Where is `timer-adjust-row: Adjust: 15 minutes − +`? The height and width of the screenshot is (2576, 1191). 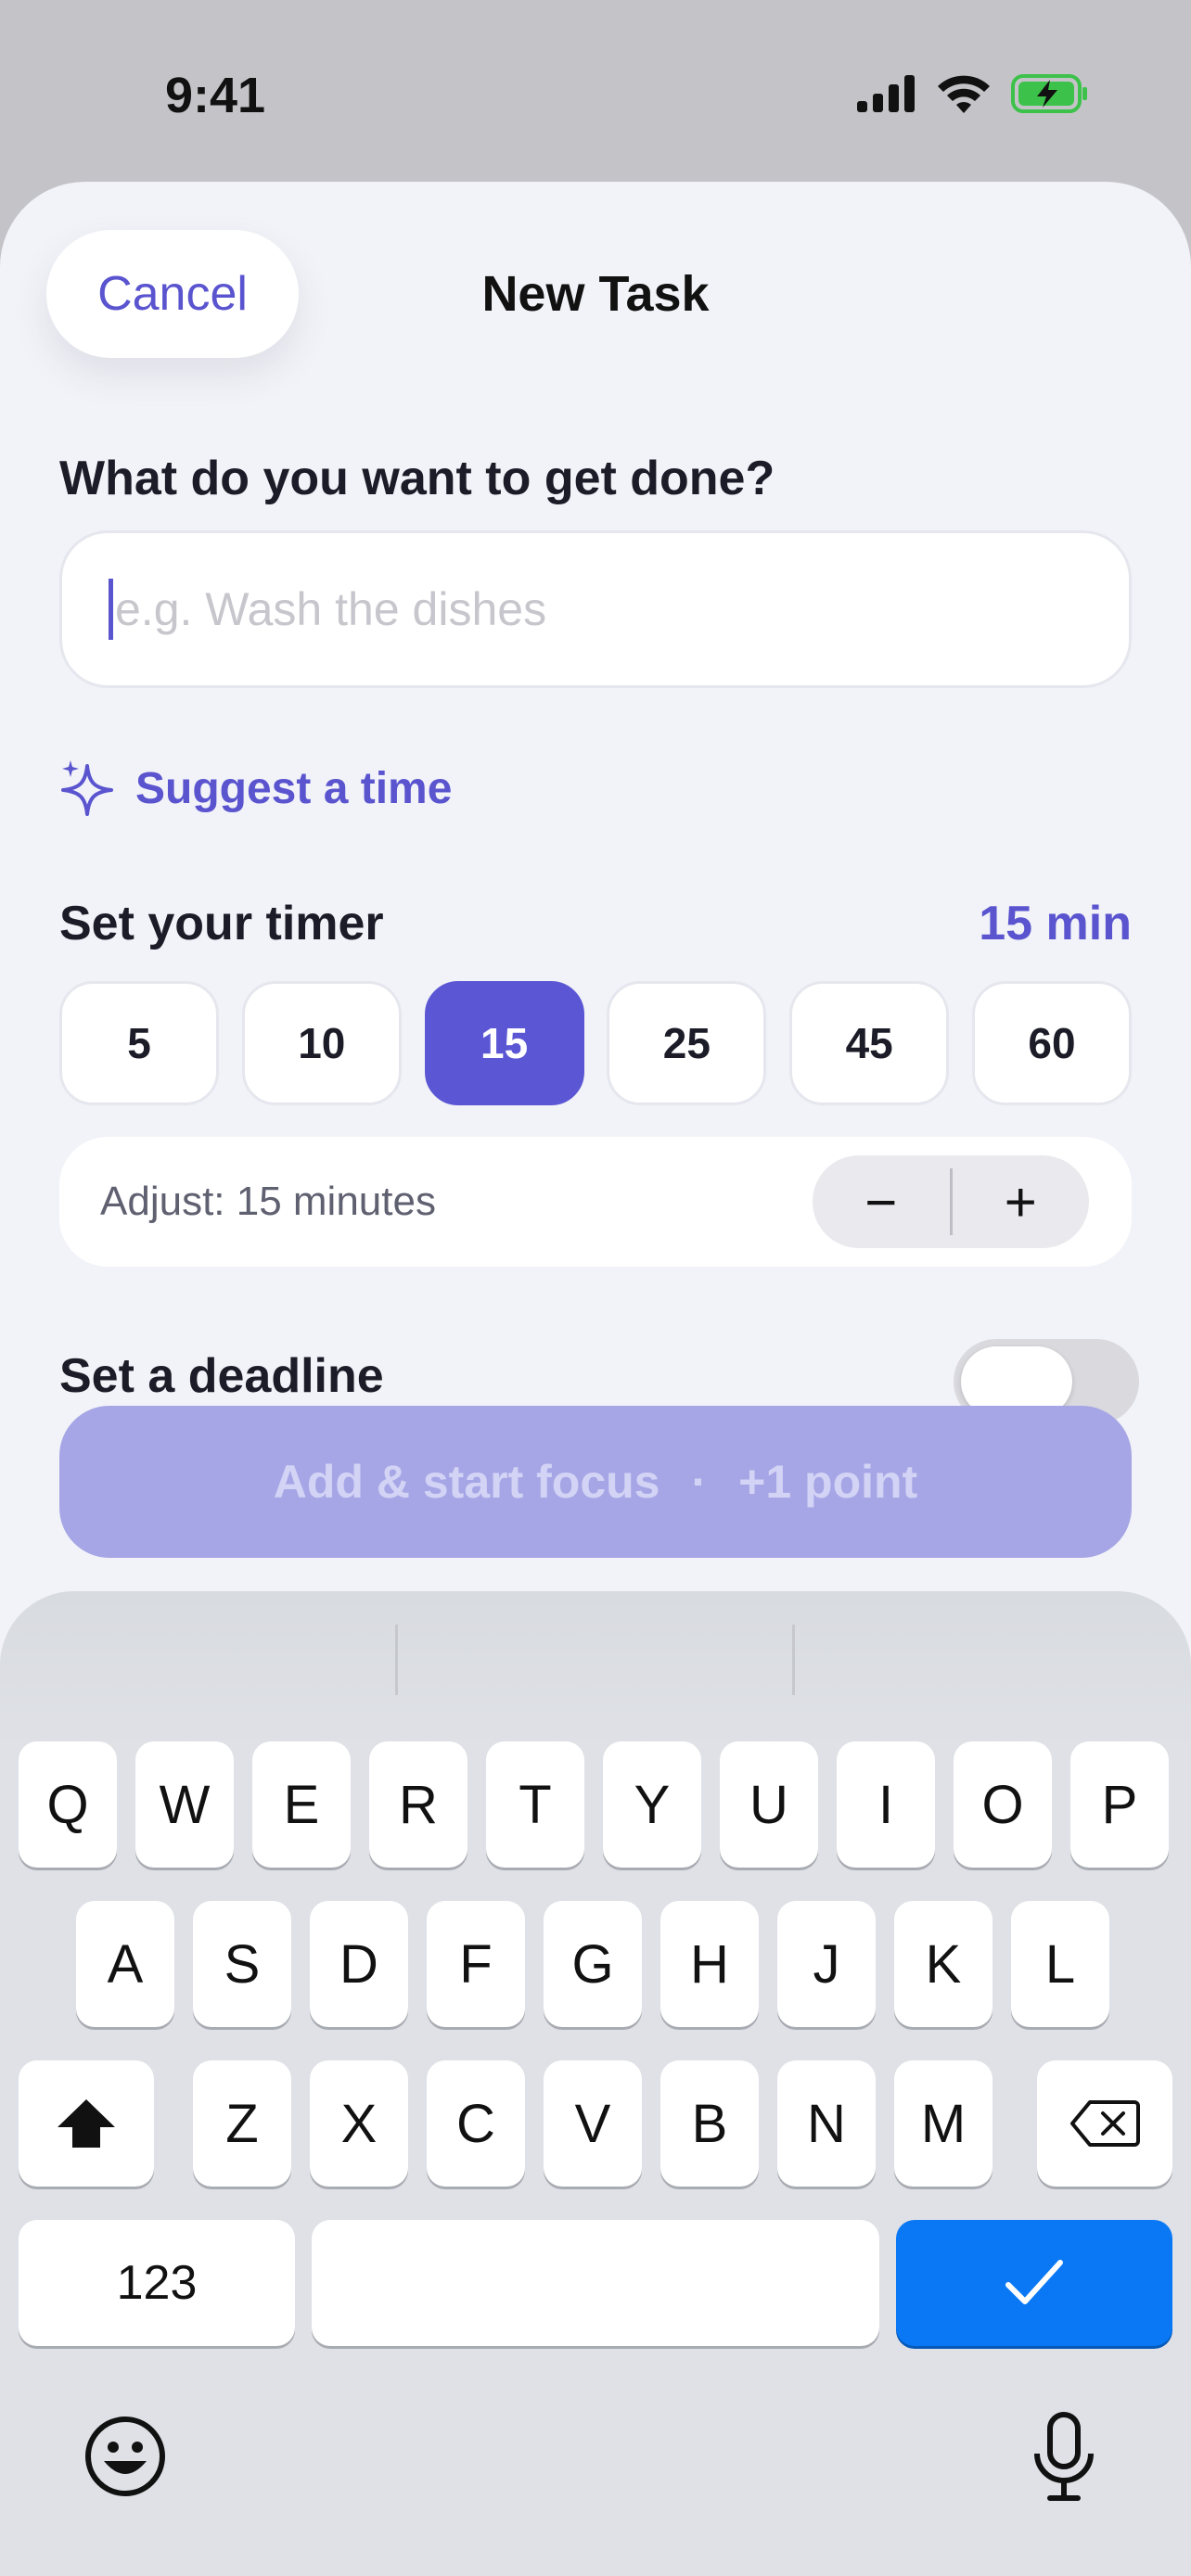 timer-adjust-row: Adjust: 15 minutes − + is located at coordinates (595, 1202).